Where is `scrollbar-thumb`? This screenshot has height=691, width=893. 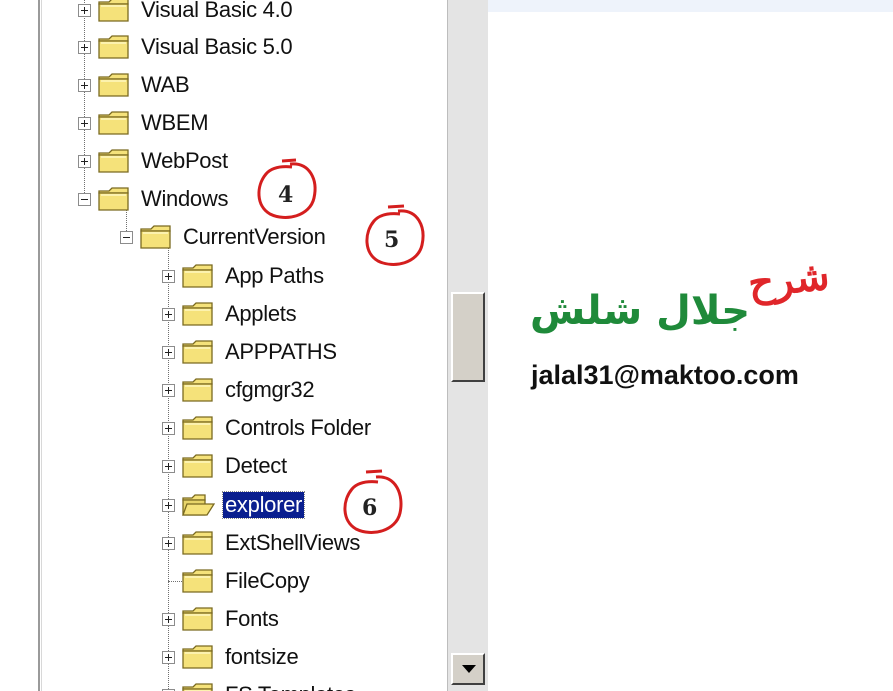 scrollbar-thumb is located at coordinates (468, 337).